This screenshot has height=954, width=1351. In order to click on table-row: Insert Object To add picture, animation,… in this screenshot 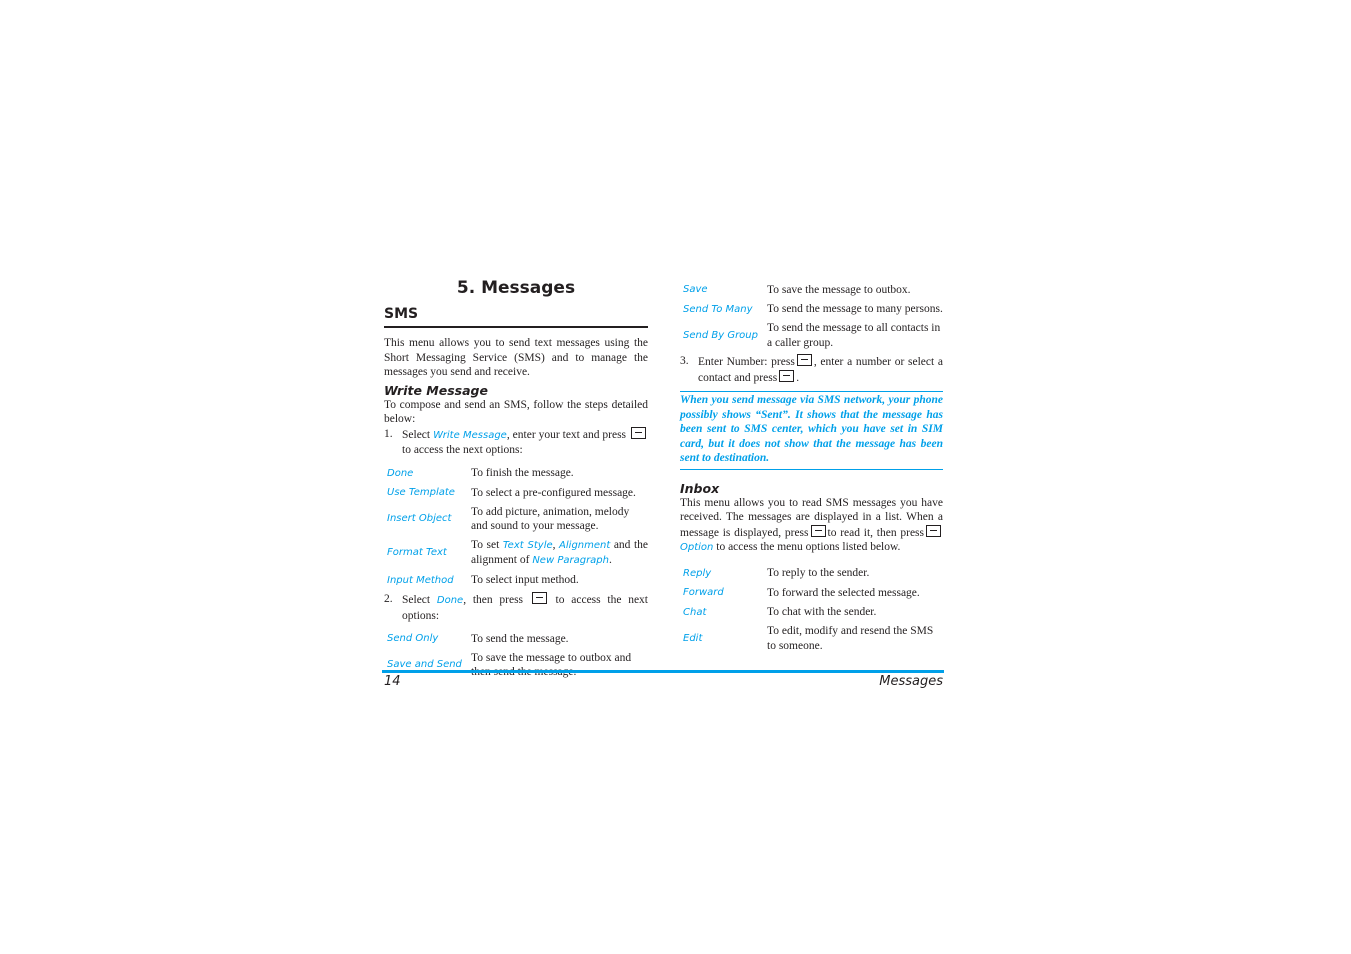, I will do `click(516, 519)`.